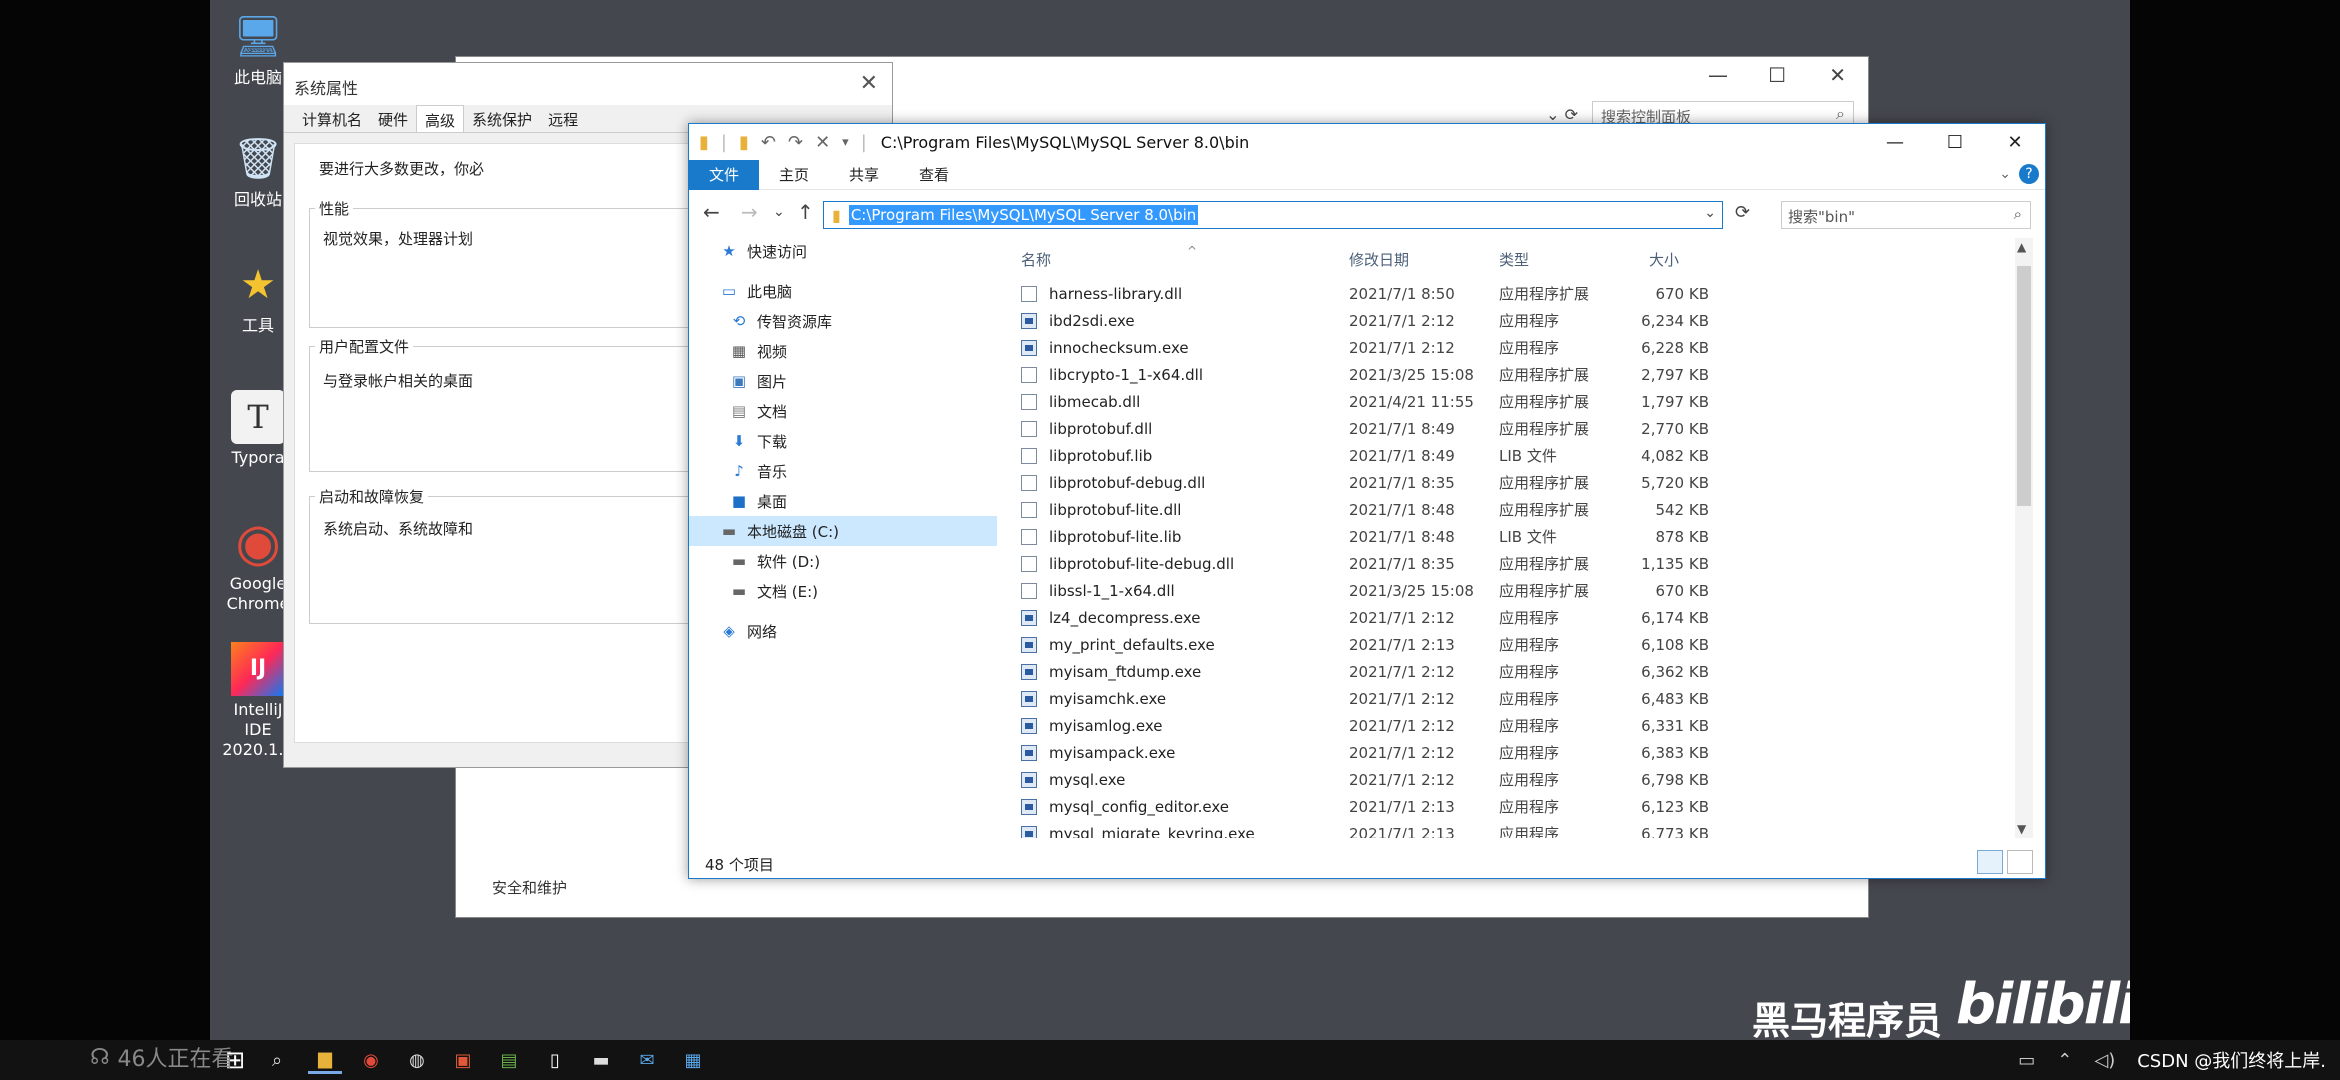  Describe the element at coordinates (774, 561) in the screenshot. I see `nav-item-drive-d: ▬ 软件 (D:)` at that location.